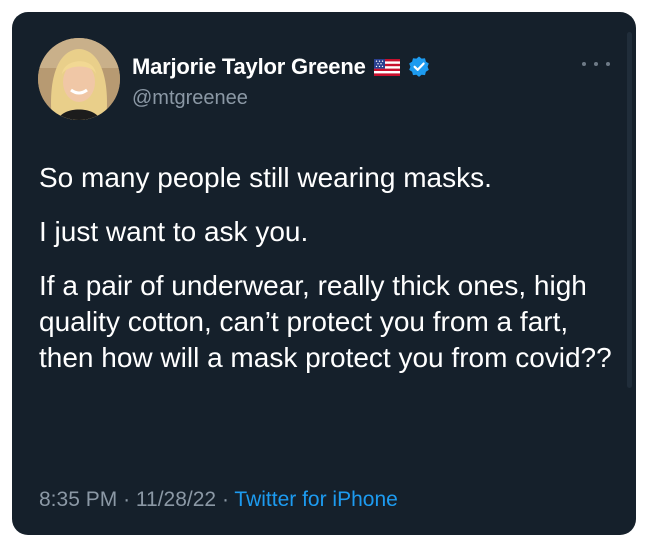 Image resolution: width=650 pixels, height=544 pixels. What do you see at coordinates (419, 67) in the screenshot?
I see `verified-badge-icon` at bounding box center [419, 67].